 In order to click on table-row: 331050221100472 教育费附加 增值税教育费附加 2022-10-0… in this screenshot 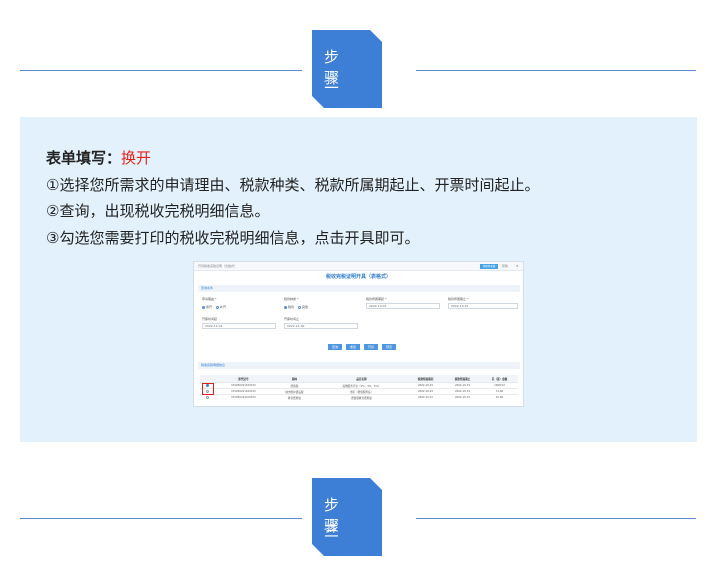, I will do `click(359, 397)`.